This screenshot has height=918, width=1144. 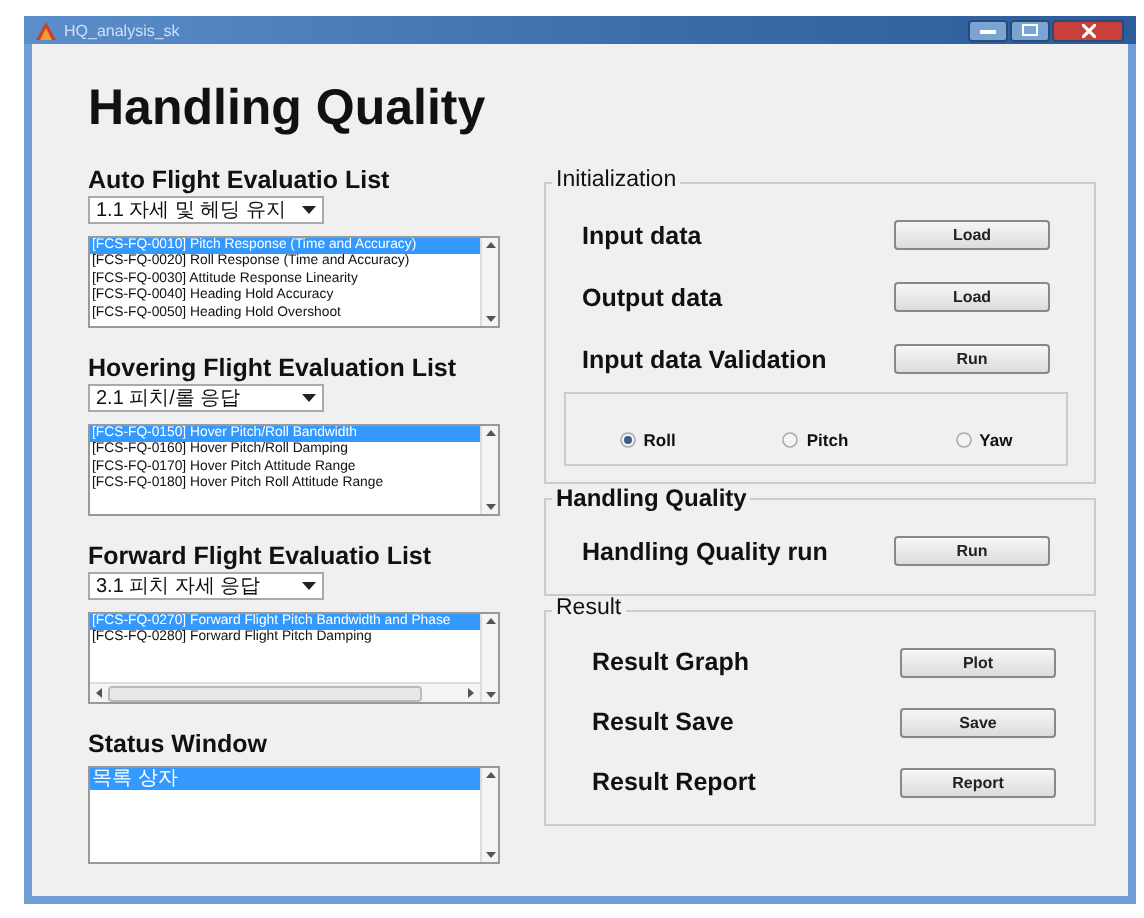 I want to click on section-heading: Status Window, so click(x=178, y=745).